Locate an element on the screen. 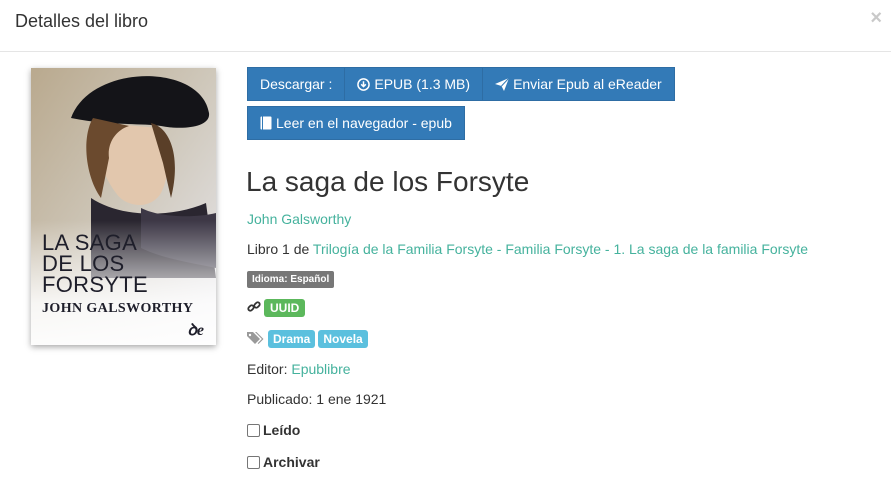 The height and width of the screenshot is (485, 891). archive-checkbox is located at coordinates (253, 462).